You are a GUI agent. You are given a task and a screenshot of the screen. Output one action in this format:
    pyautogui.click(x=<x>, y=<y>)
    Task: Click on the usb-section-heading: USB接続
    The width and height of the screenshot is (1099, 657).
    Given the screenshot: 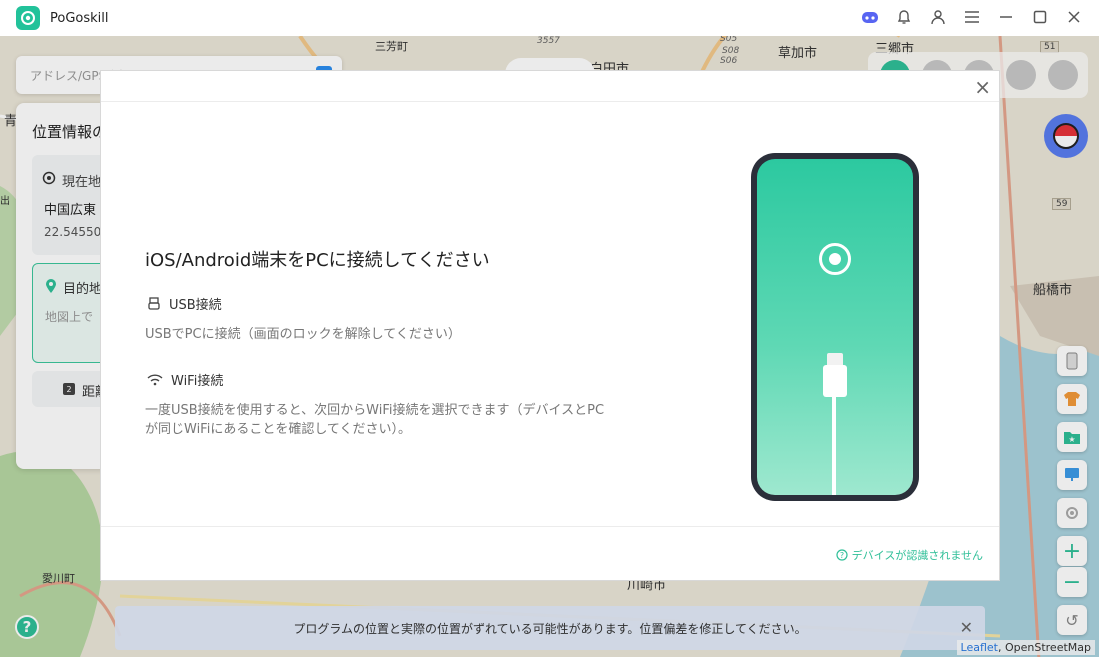 What is the action you would take?
    pyautogui.click(x=184, y=303)
    